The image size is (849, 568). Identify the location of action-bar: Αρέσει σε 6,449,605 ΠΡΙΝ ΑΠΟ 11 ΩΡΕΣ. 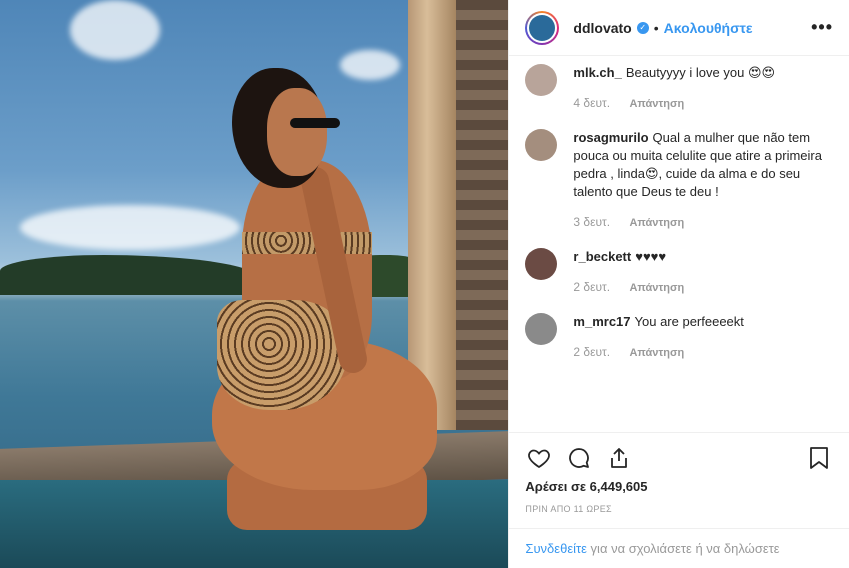
(679, 473).